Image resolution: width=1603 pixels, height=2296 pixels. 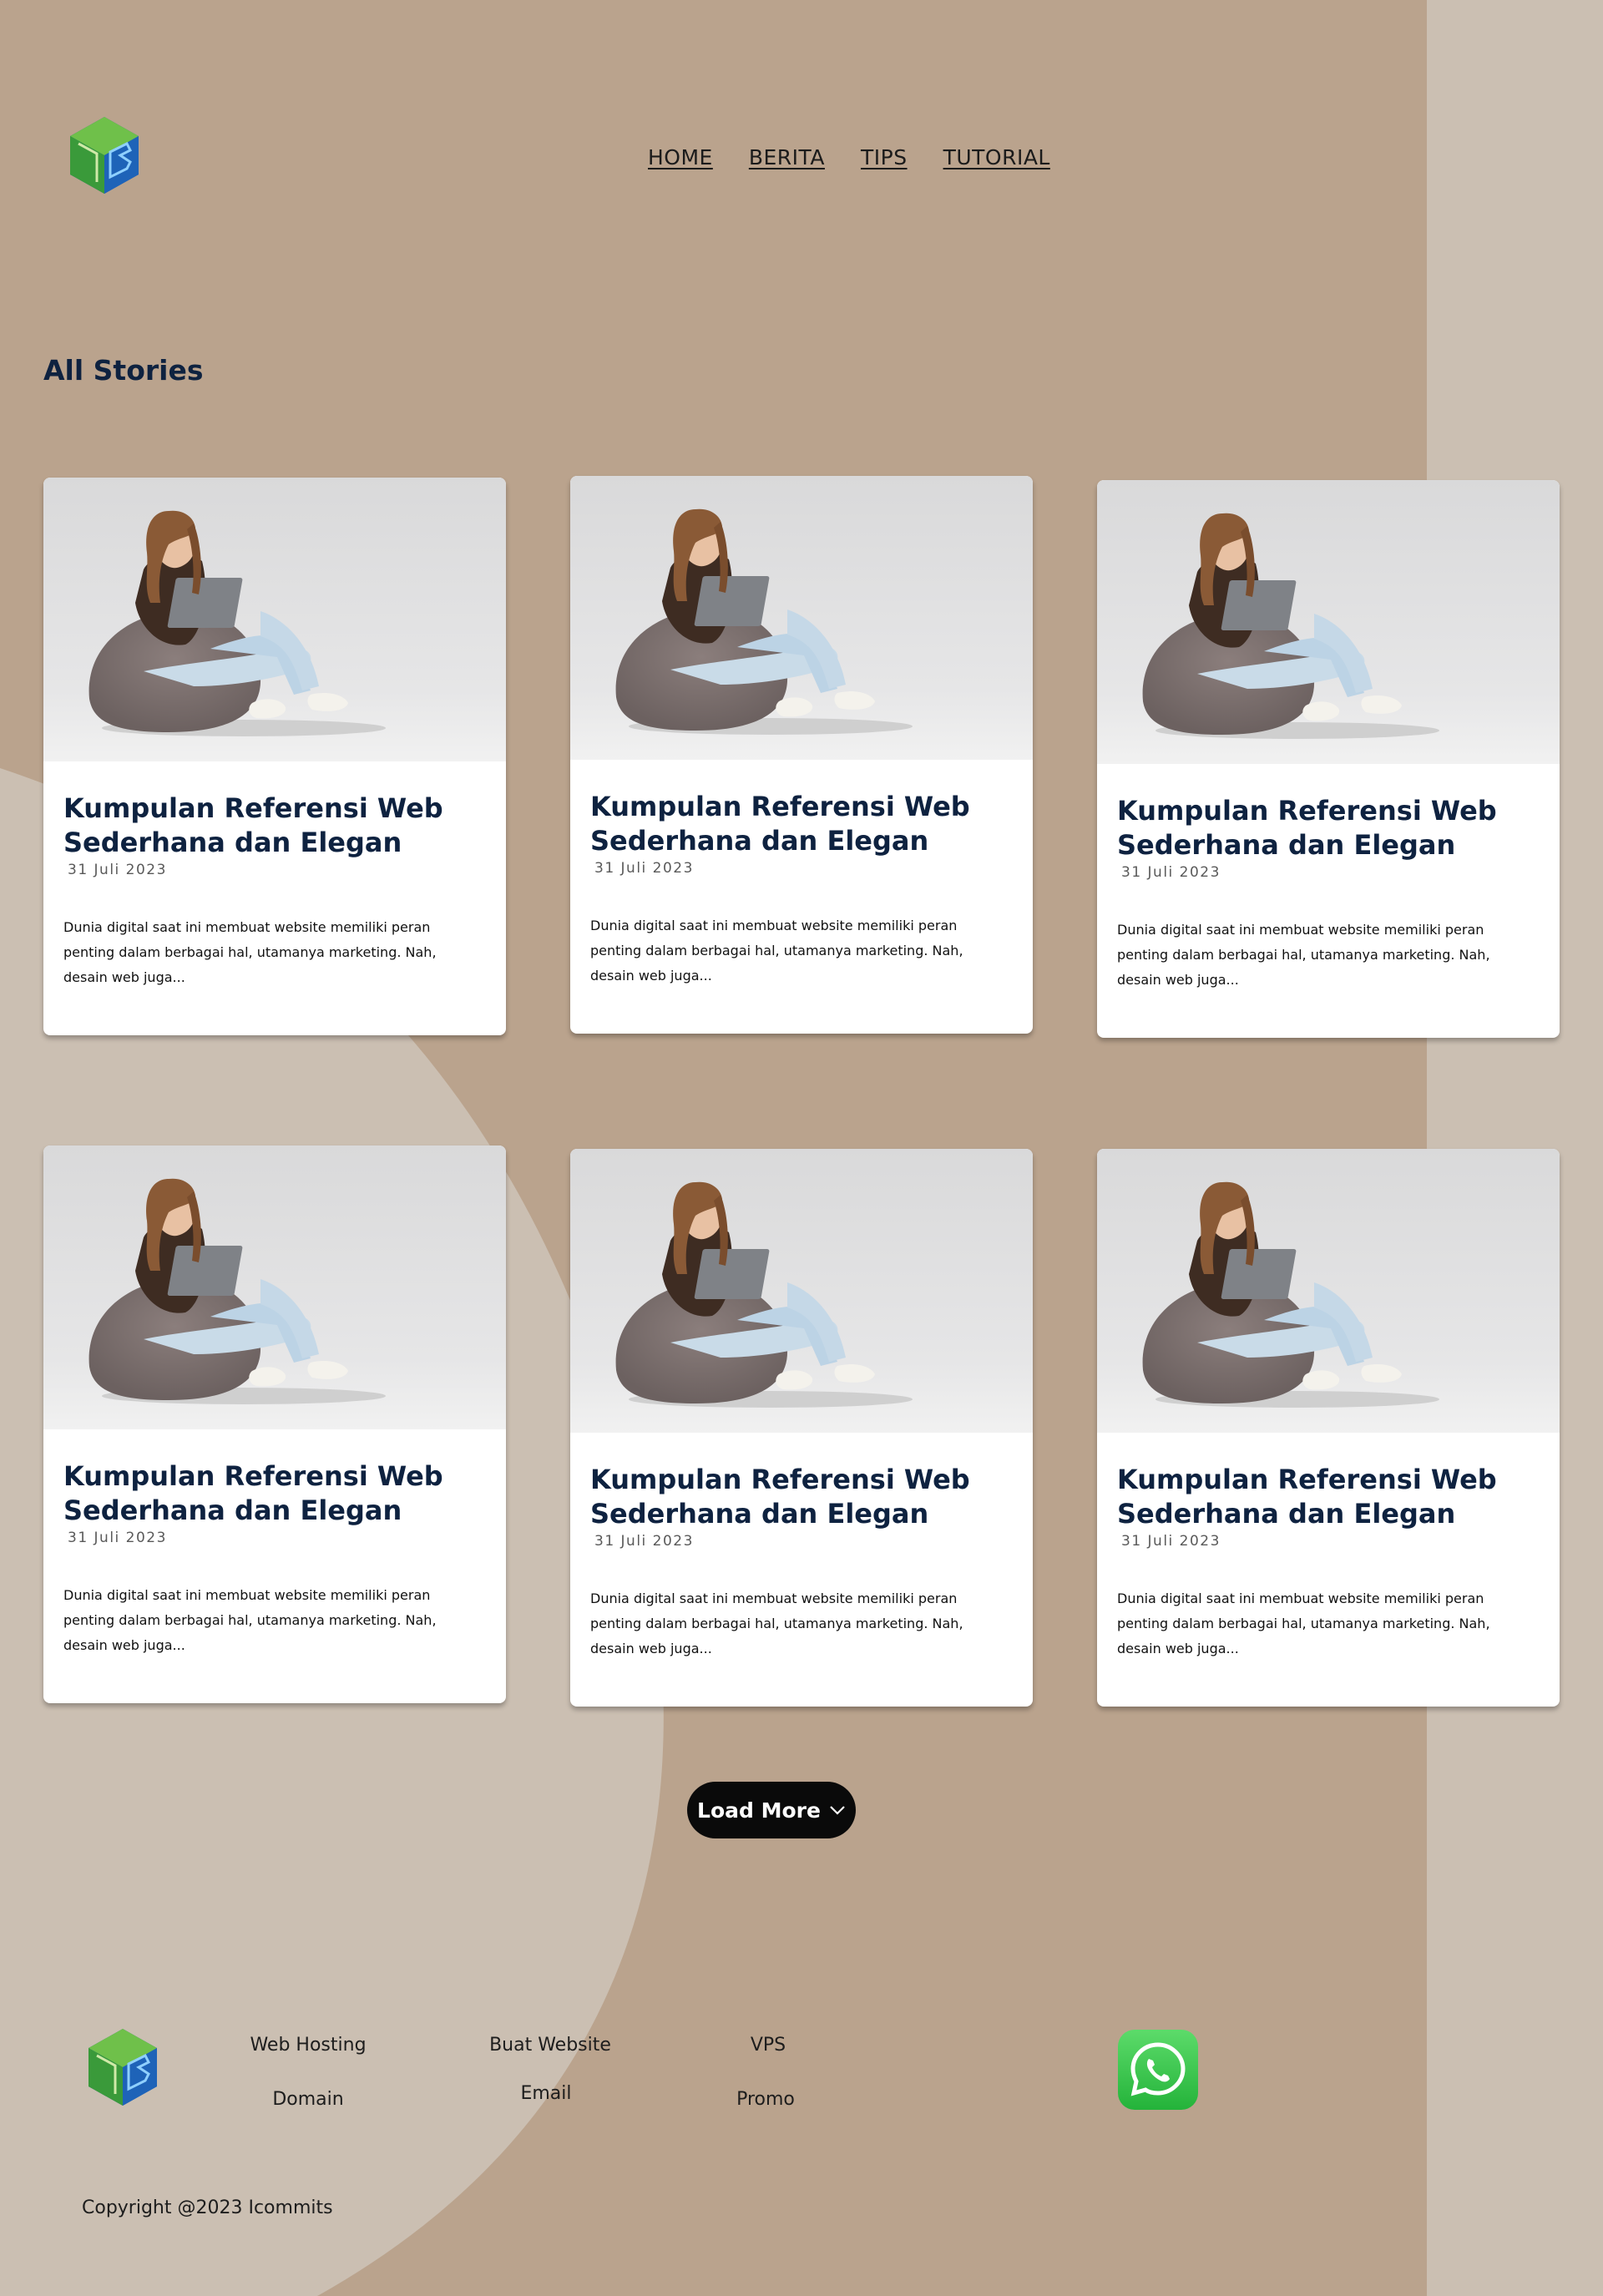 What do you see at coordinates (1158, 2070) in the screenshot?
I see `whatsapp-icon` at bounding box center [1158, 2070].